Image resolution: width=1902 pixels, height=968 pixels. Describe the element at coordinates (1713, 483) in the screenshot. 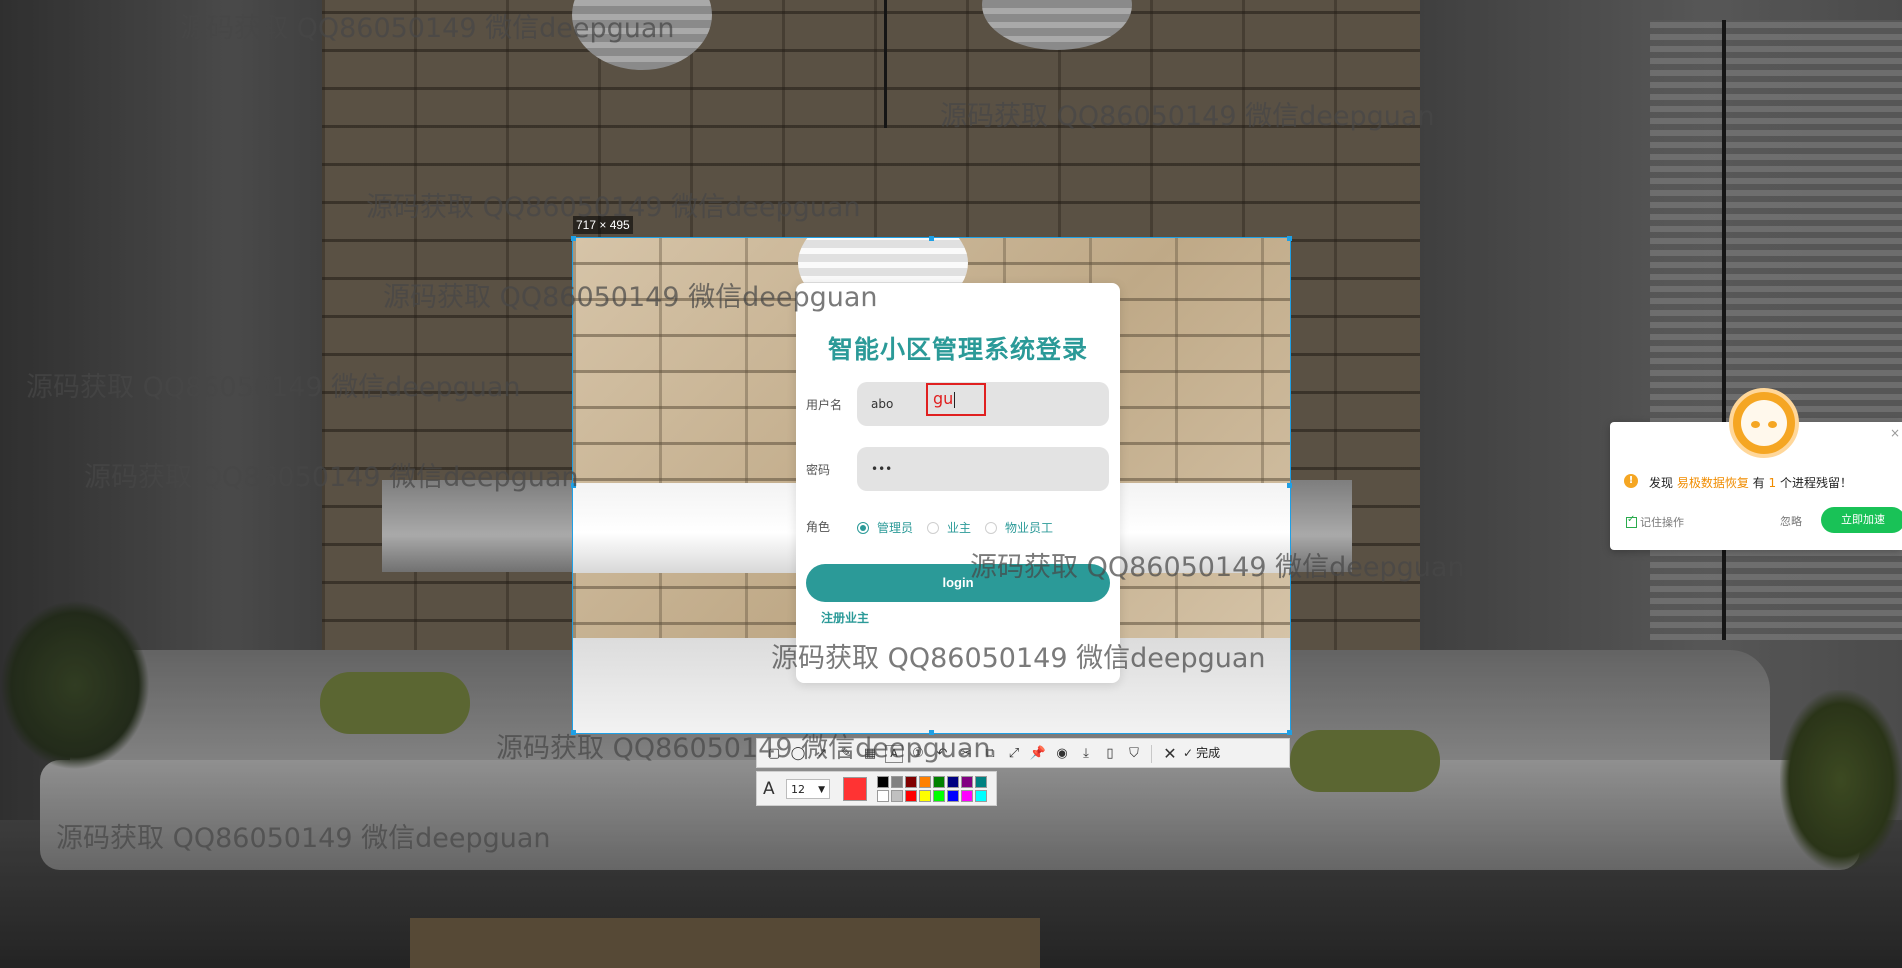

I see `popup-app-name: 易极数据恢复` at that location.